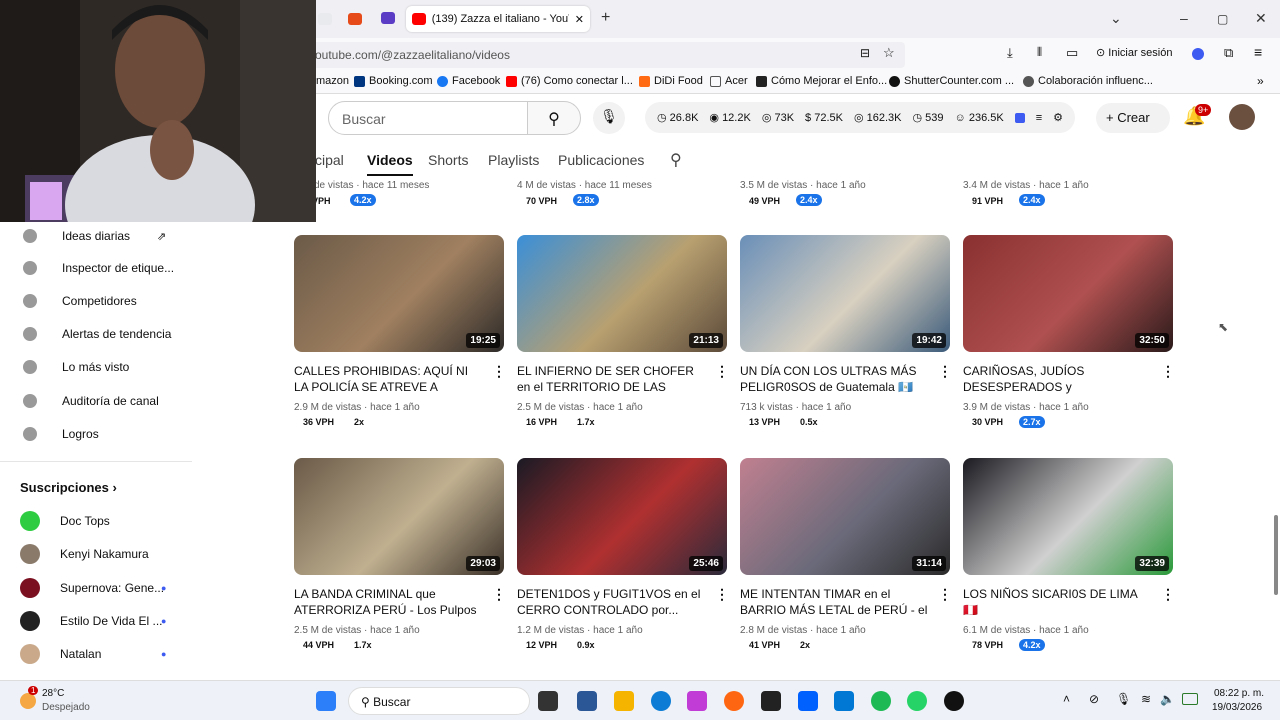 The width and height of the screenshot is (1280, 720). I want to click on gmail-tab-icon, so click(325, 19).